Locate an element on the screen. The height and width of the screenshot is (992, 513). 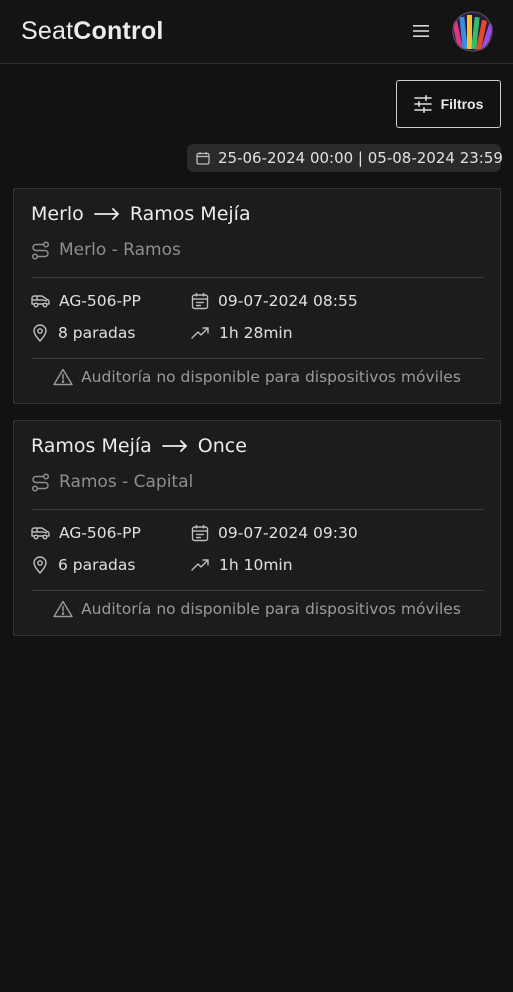
trip-duration: 1h 28min is located at coordinates (242, 333).